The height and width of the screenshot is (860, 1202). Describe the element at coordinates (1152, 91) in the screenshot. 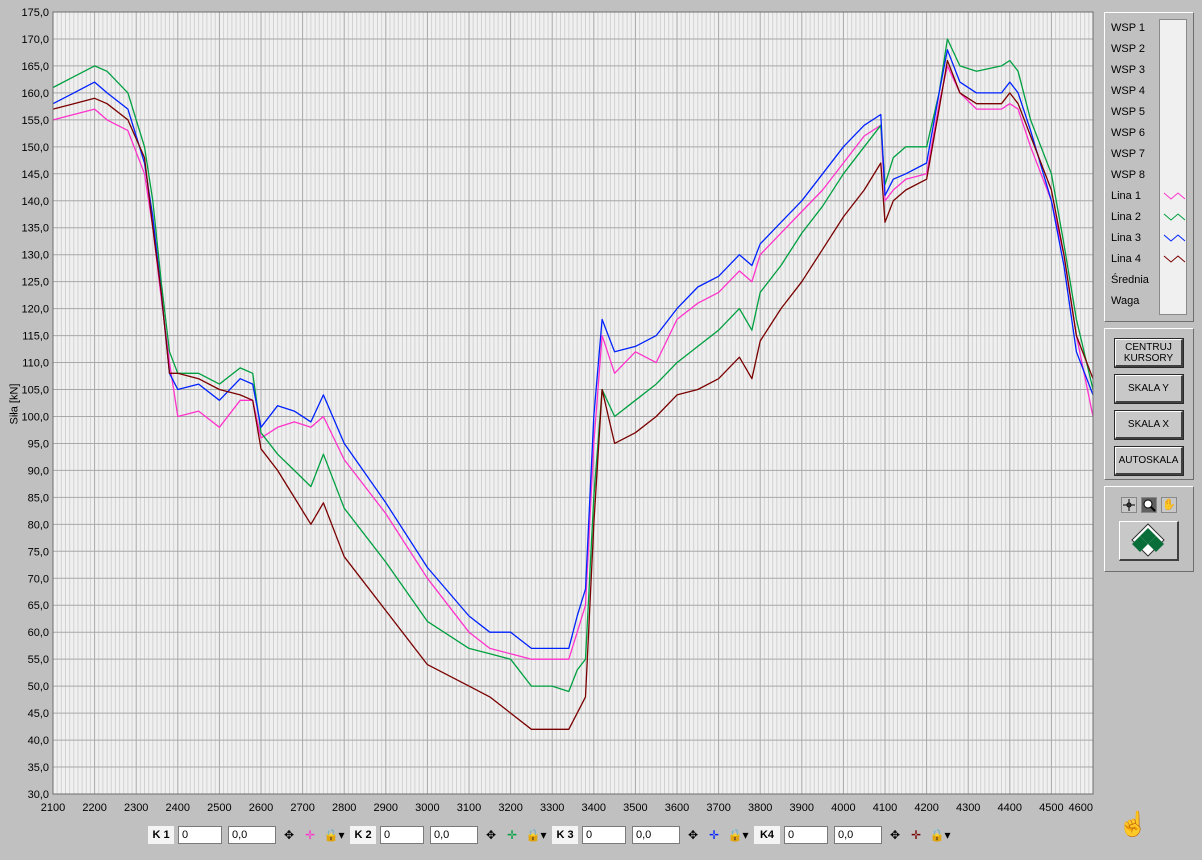

I see `legend-item: WSP 4` at that location.